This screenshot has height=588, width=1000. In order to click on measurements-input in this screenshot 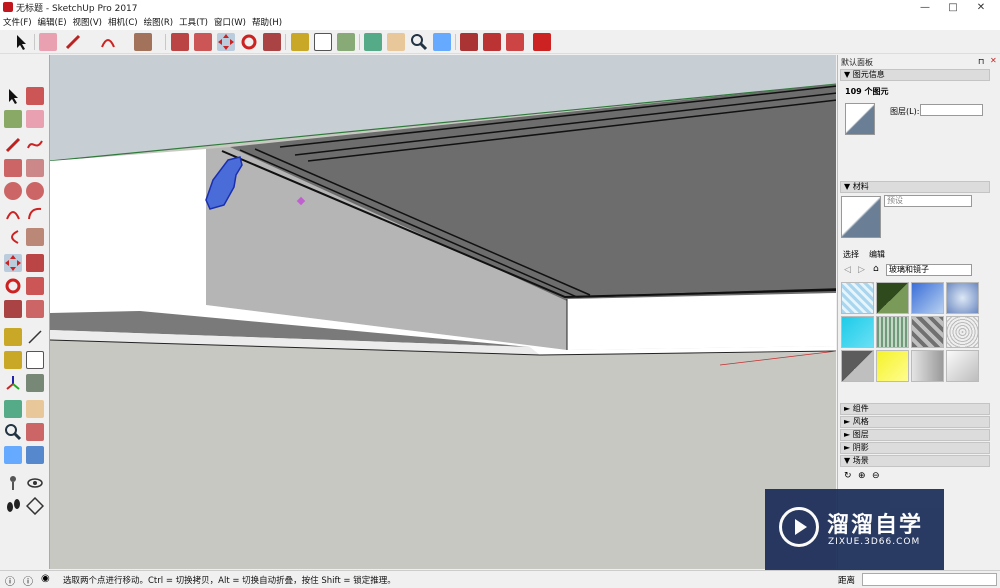, I will do `click(929, 579)`.